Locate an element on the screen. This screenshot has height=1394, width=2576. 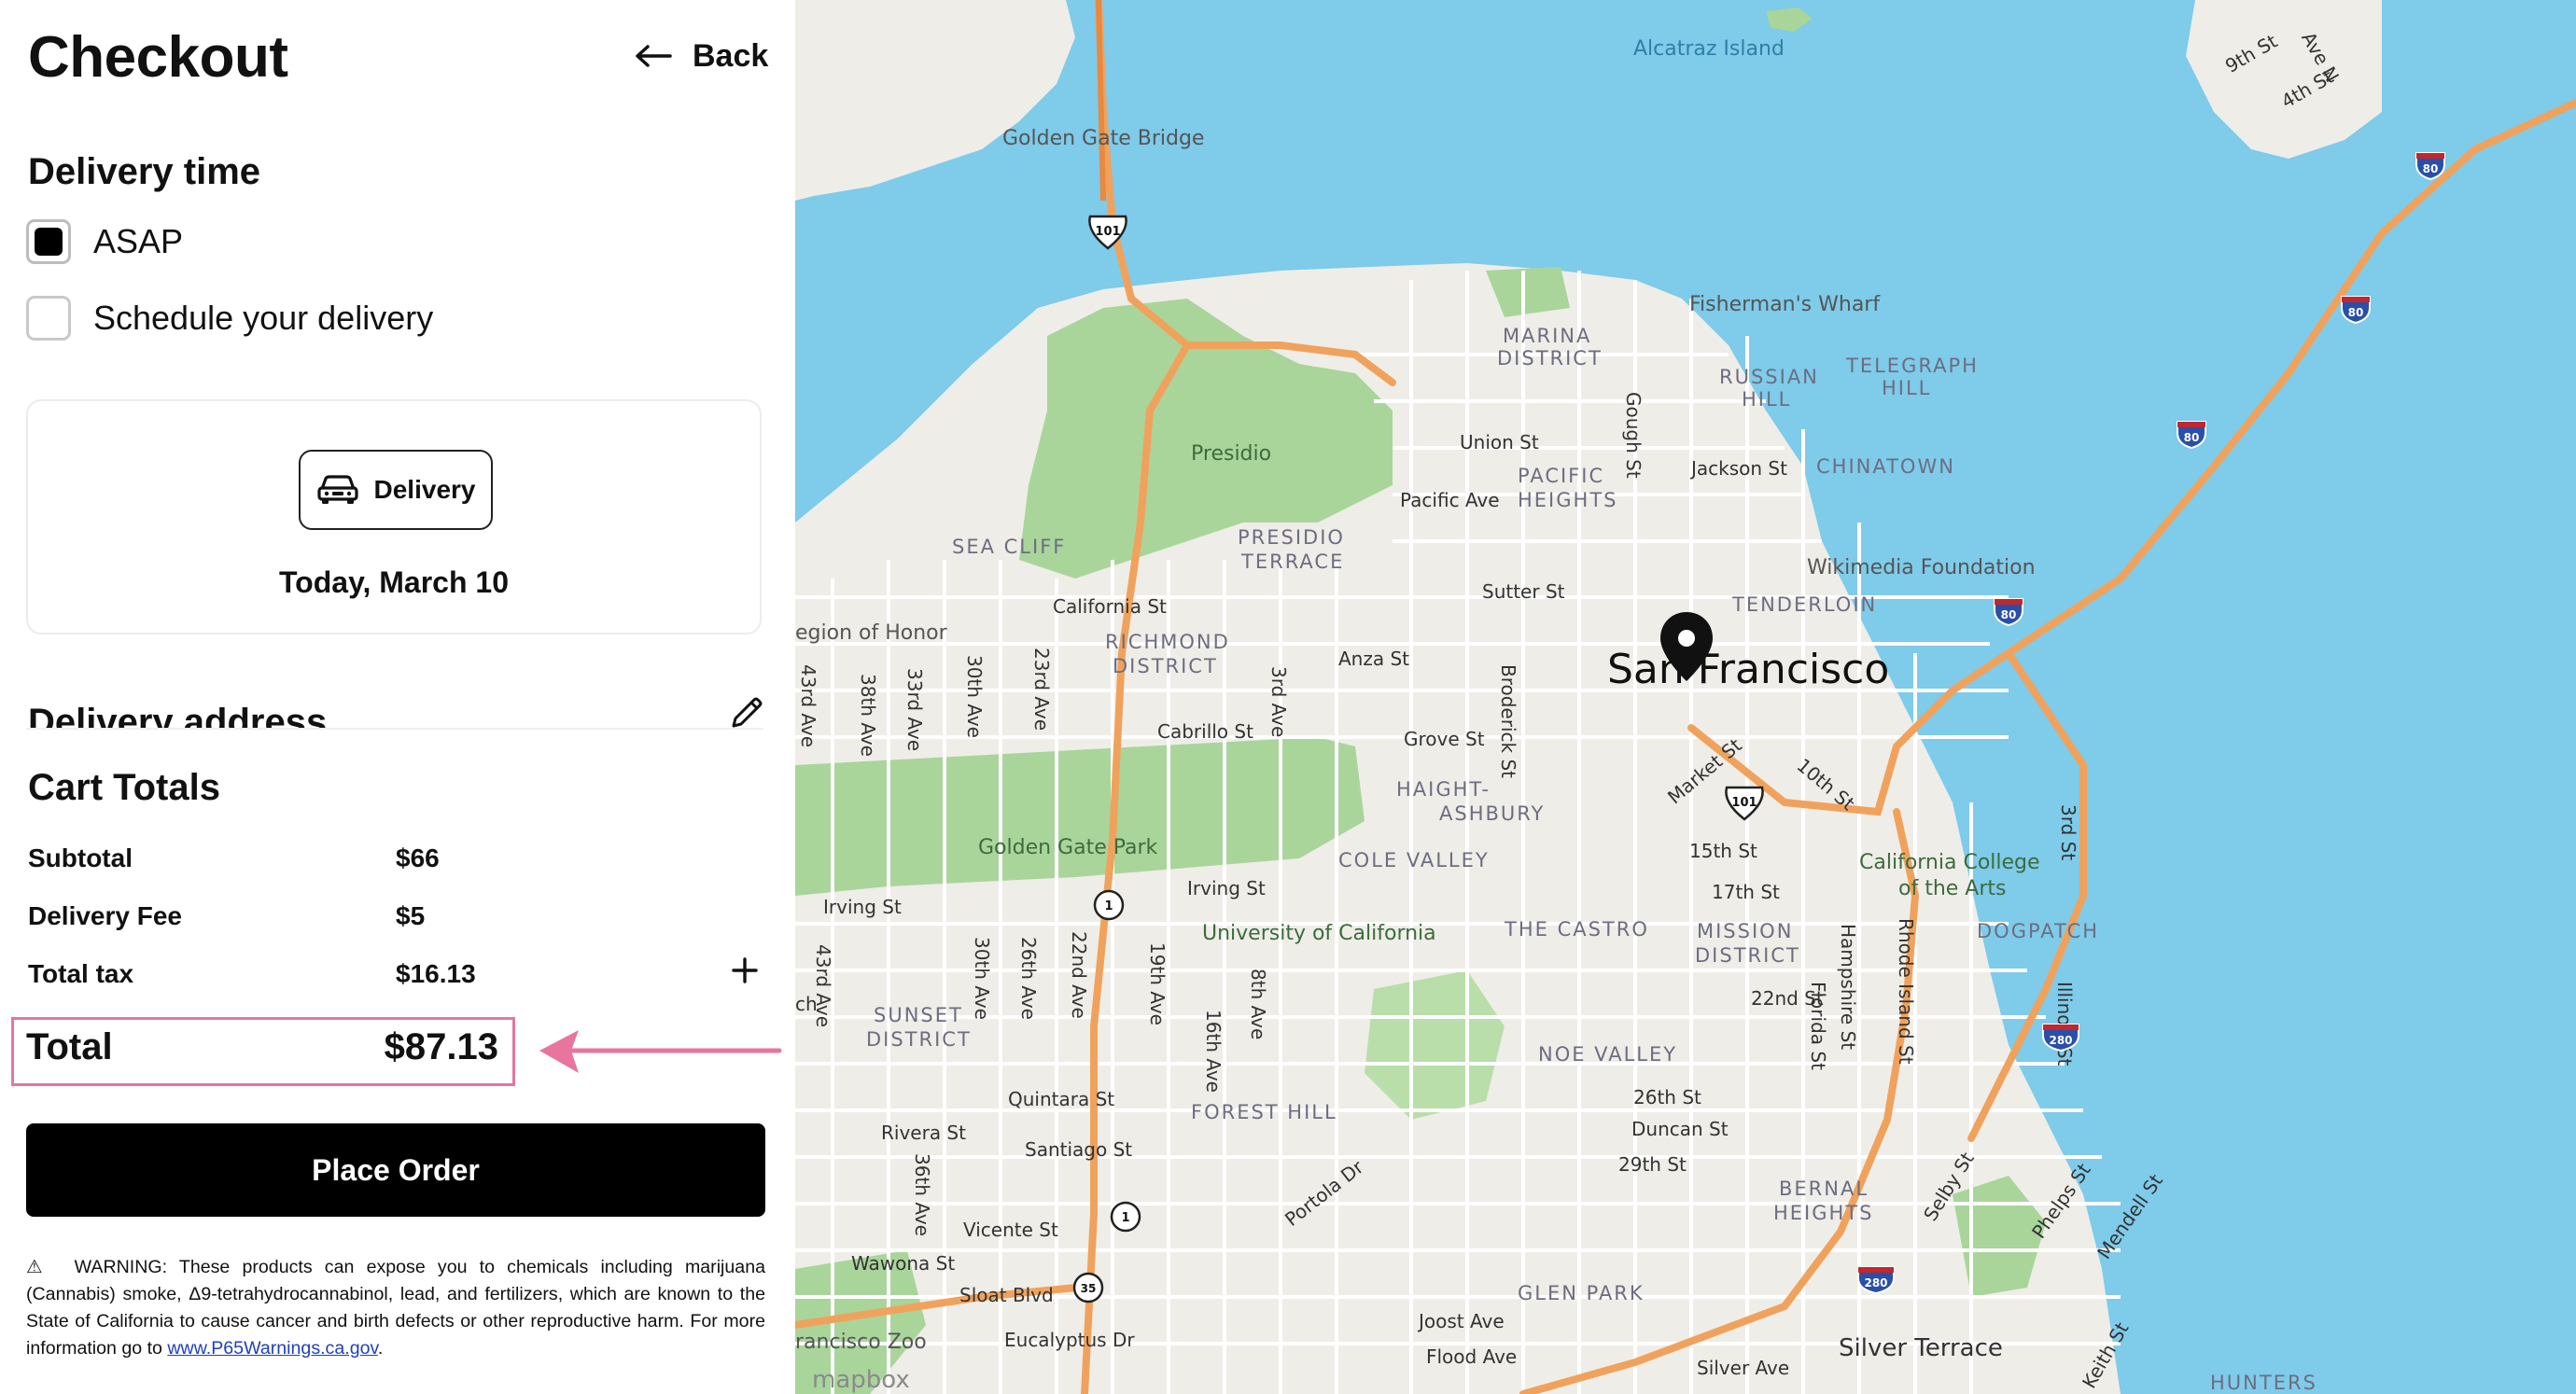
map-label-29th-st: 29th St is located at coordinates (1652, 1164).